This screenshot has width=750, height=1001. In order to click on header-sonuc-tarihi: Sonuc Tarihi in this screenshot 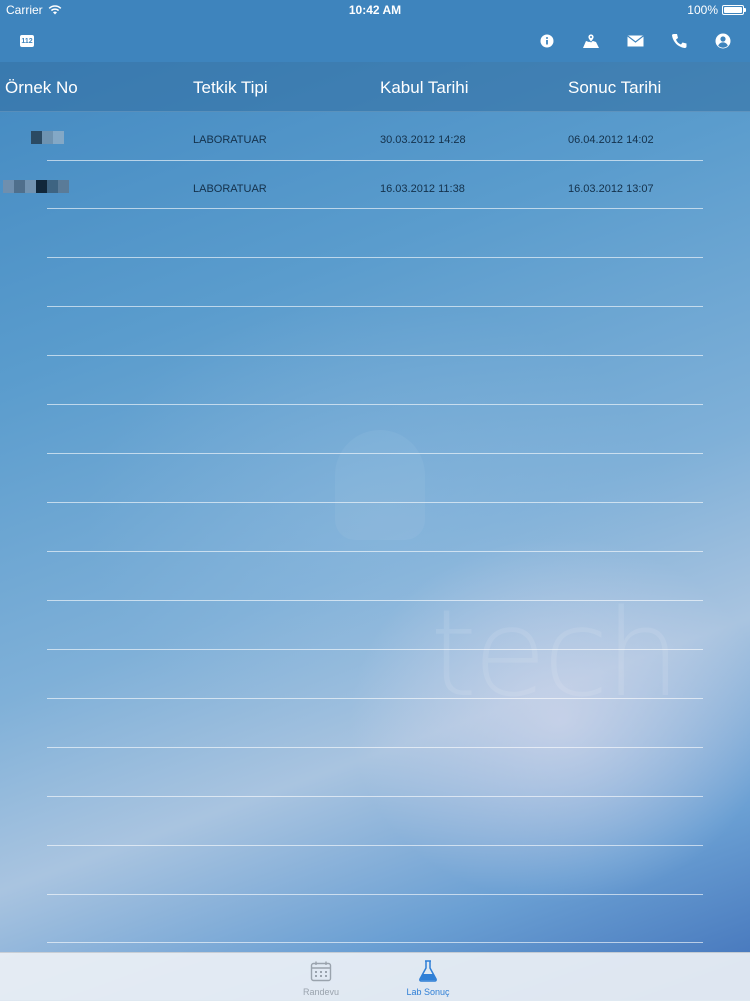, I will do `click(615, 87)`.